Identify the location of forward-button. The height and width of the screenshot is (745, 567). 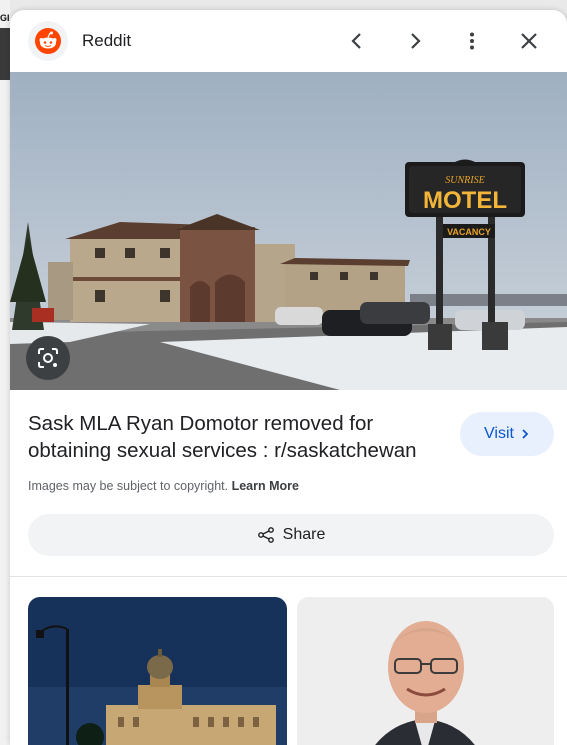
(415, 41).